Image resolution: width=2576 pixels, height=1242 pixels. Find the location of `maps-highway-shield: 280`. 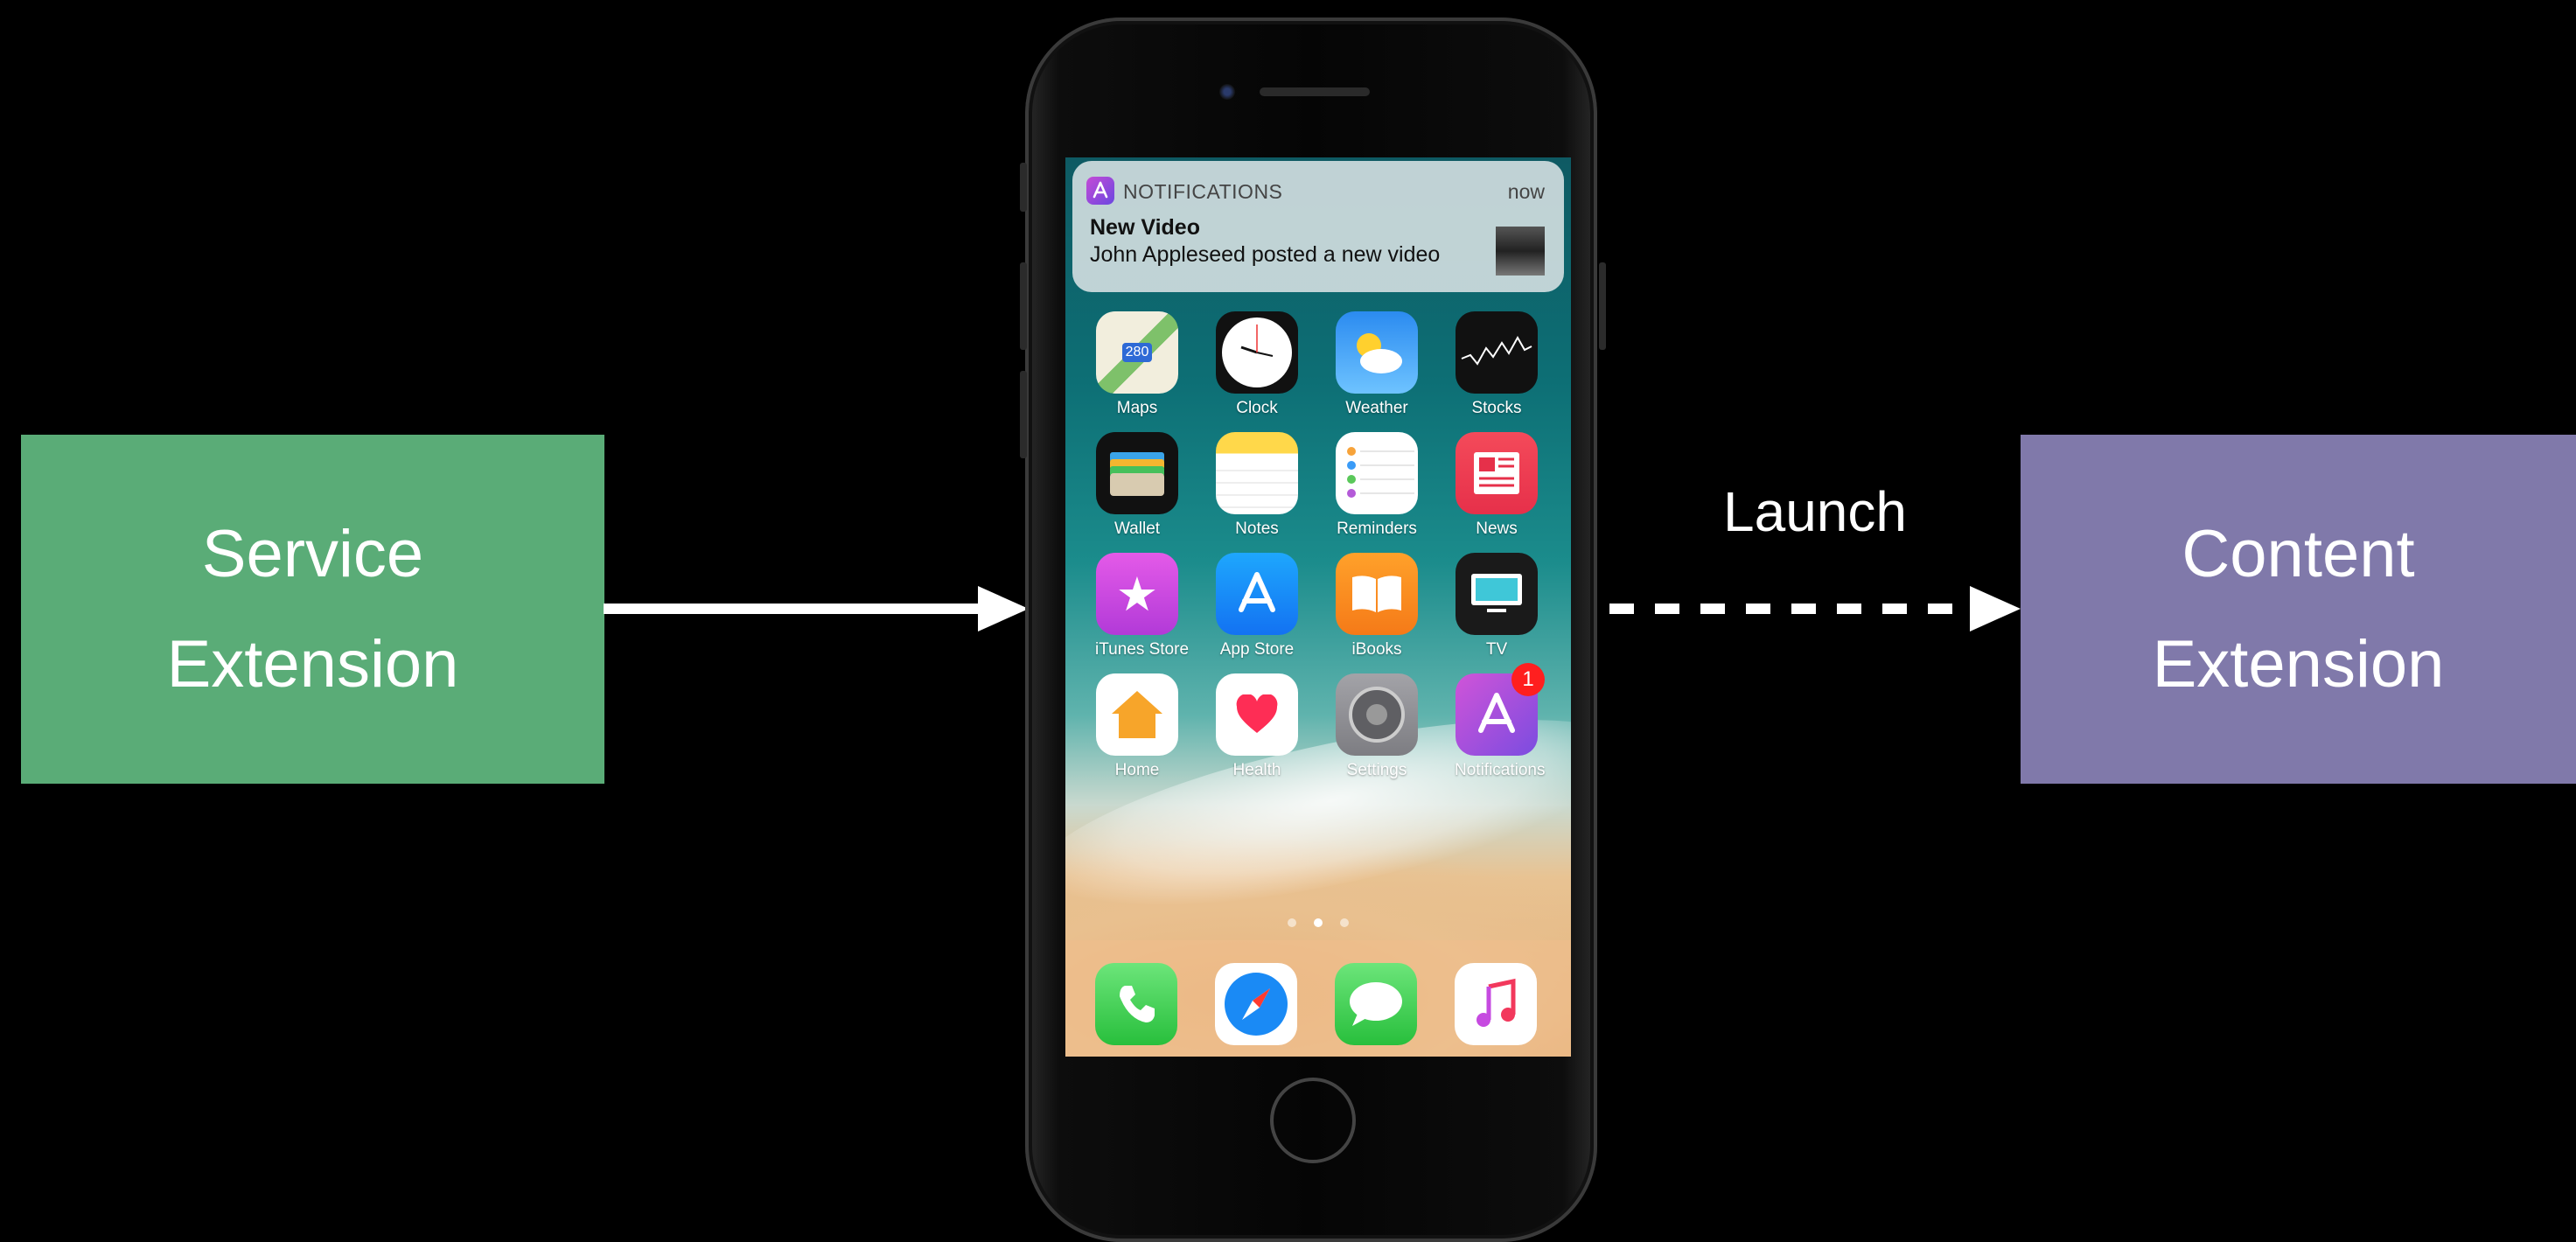

maps-highway-shield: 280 is located at coordinates (1137, 352).